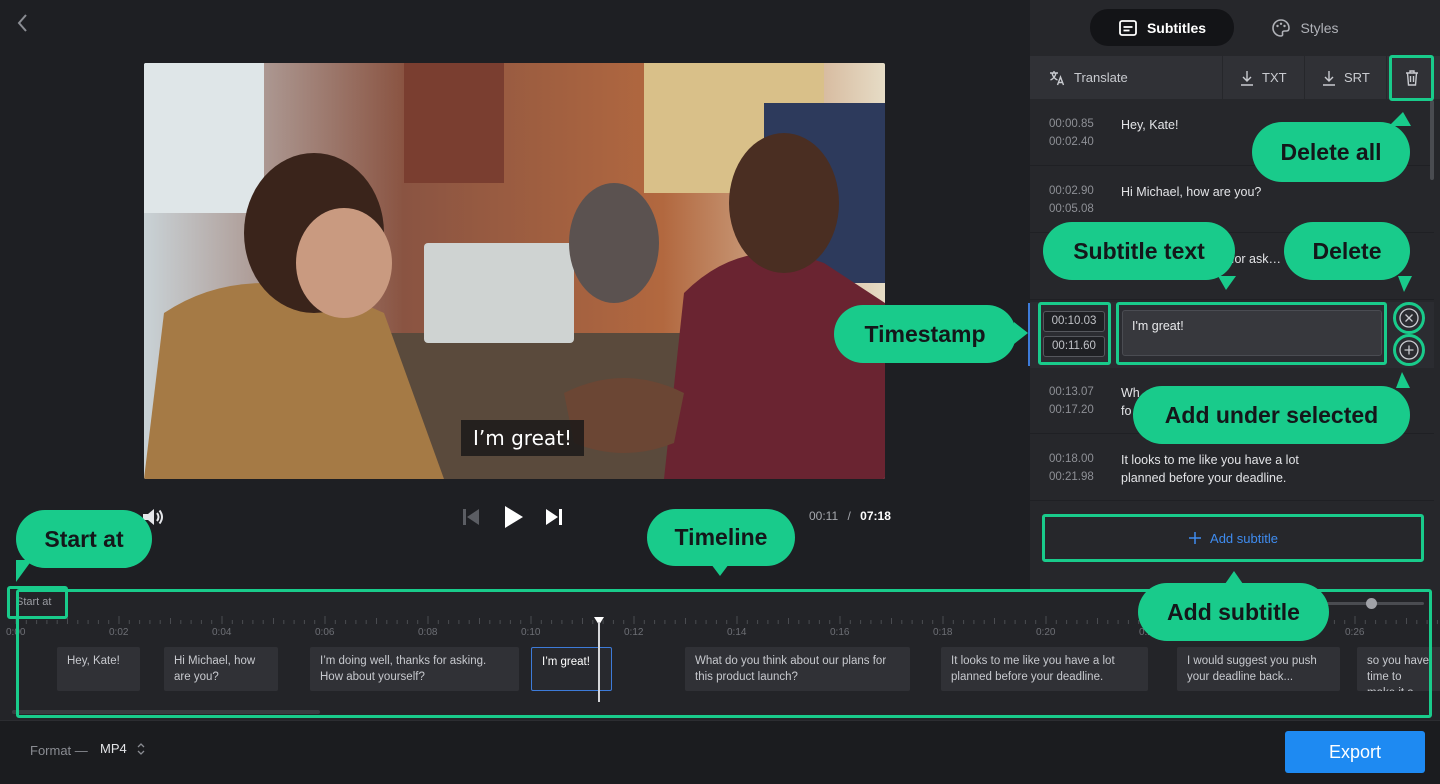 The image size is (1440, 784). Describe the element at coordinates (428, 632) in the screenshot. I see `ruler-tick-label: 0:08` at that location.